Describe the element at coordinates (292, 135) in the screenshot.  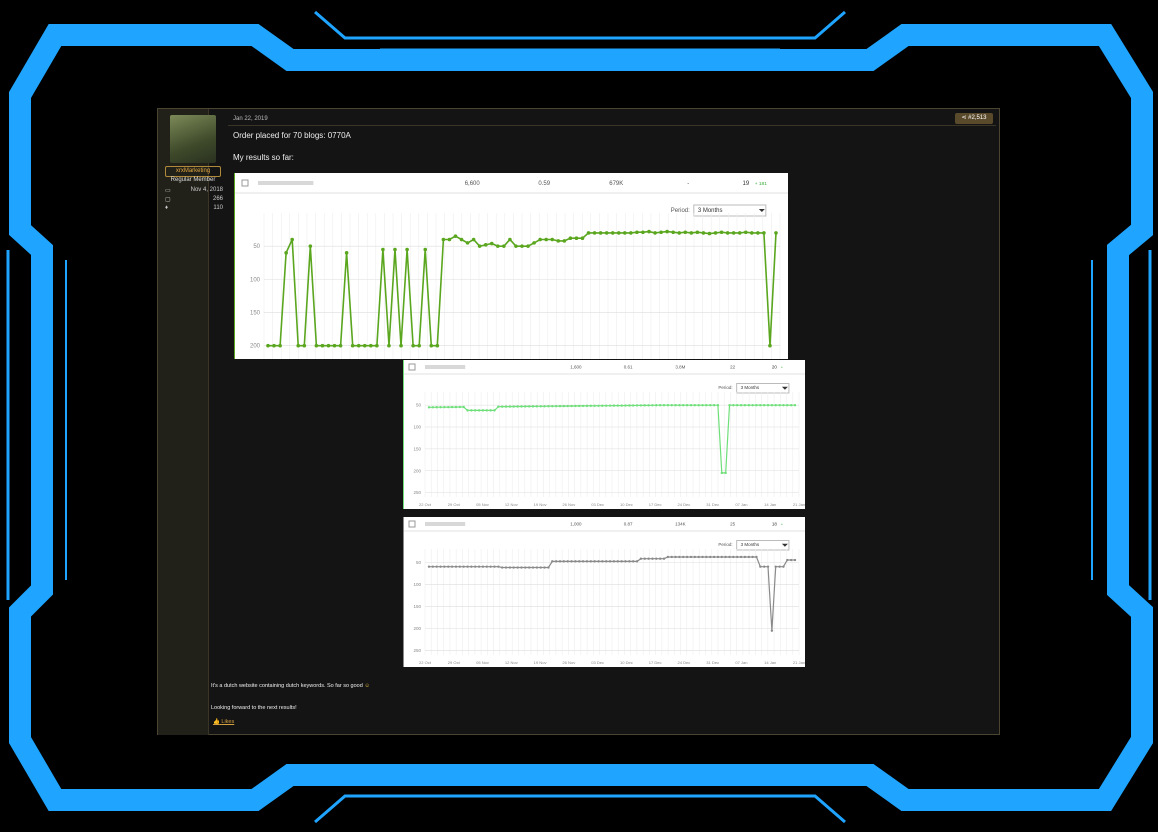
I see `post-text-line: Order placed for 70 blogs: 0770A` at that location.